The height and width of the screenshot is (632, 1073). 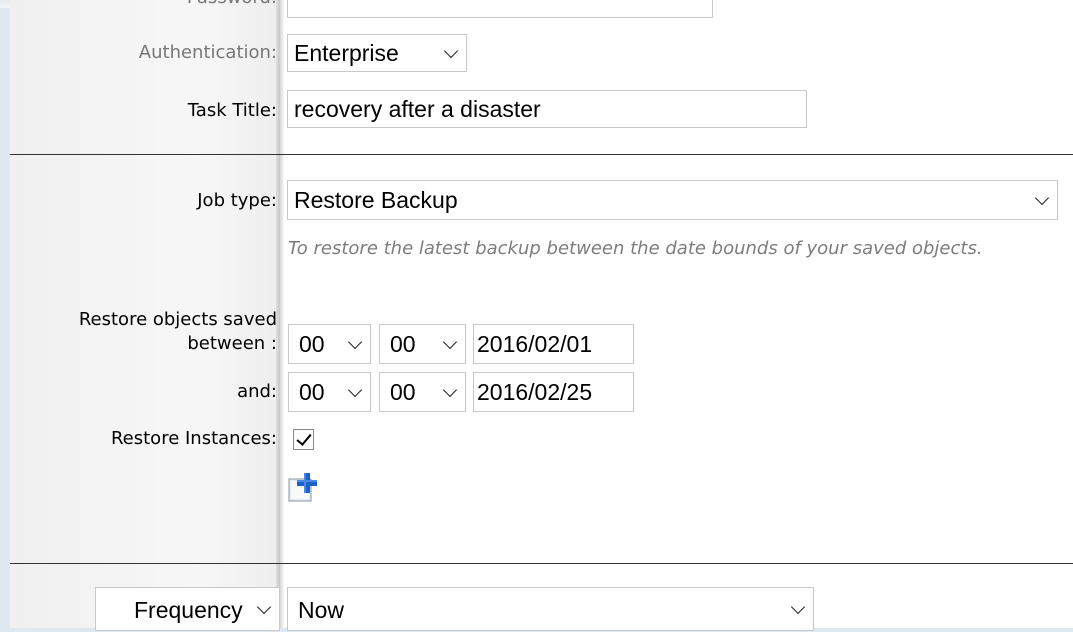 I want to click on frequency-value-select: Now, so click(x=550, y=609).